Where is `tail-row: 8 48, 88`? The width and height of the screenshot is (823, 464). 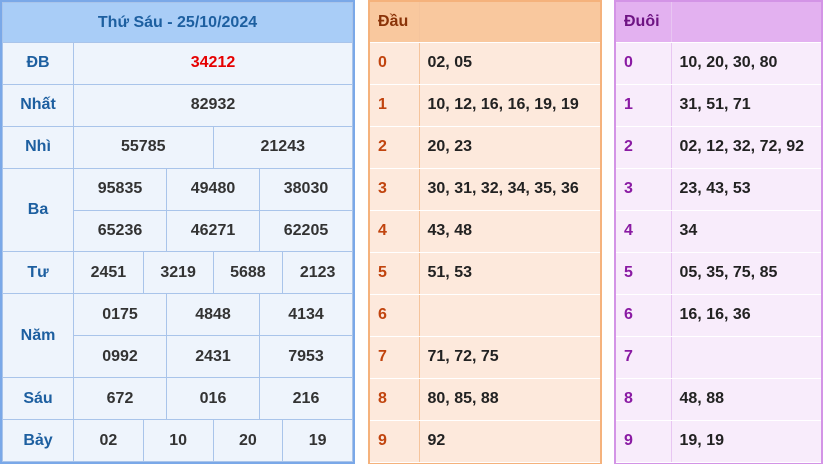
tail-row: 8 48, 88 is located at coordinates (718, 399).